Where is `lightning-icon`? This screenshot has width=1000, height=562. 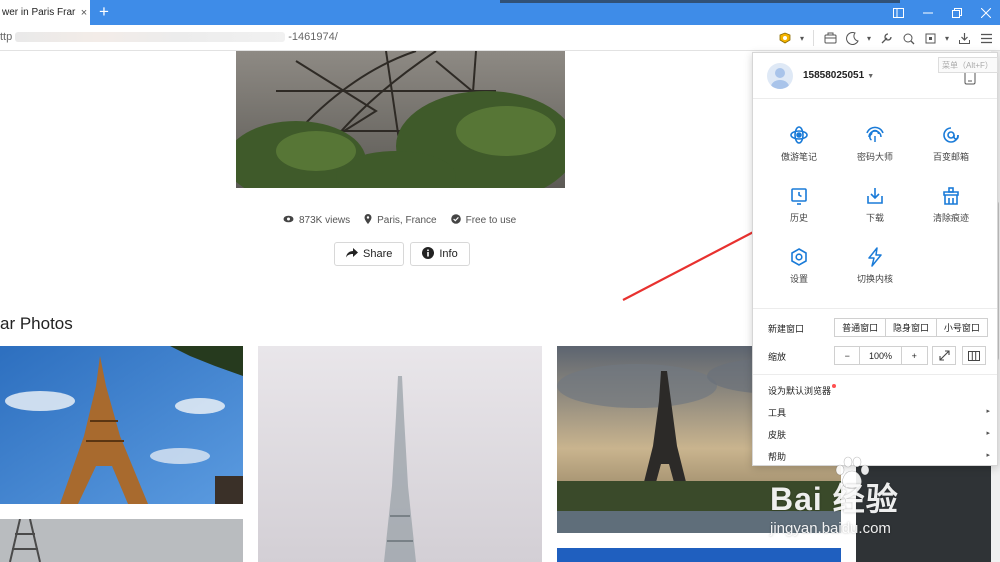
lightning-icon is located at coordinates (875, 257).